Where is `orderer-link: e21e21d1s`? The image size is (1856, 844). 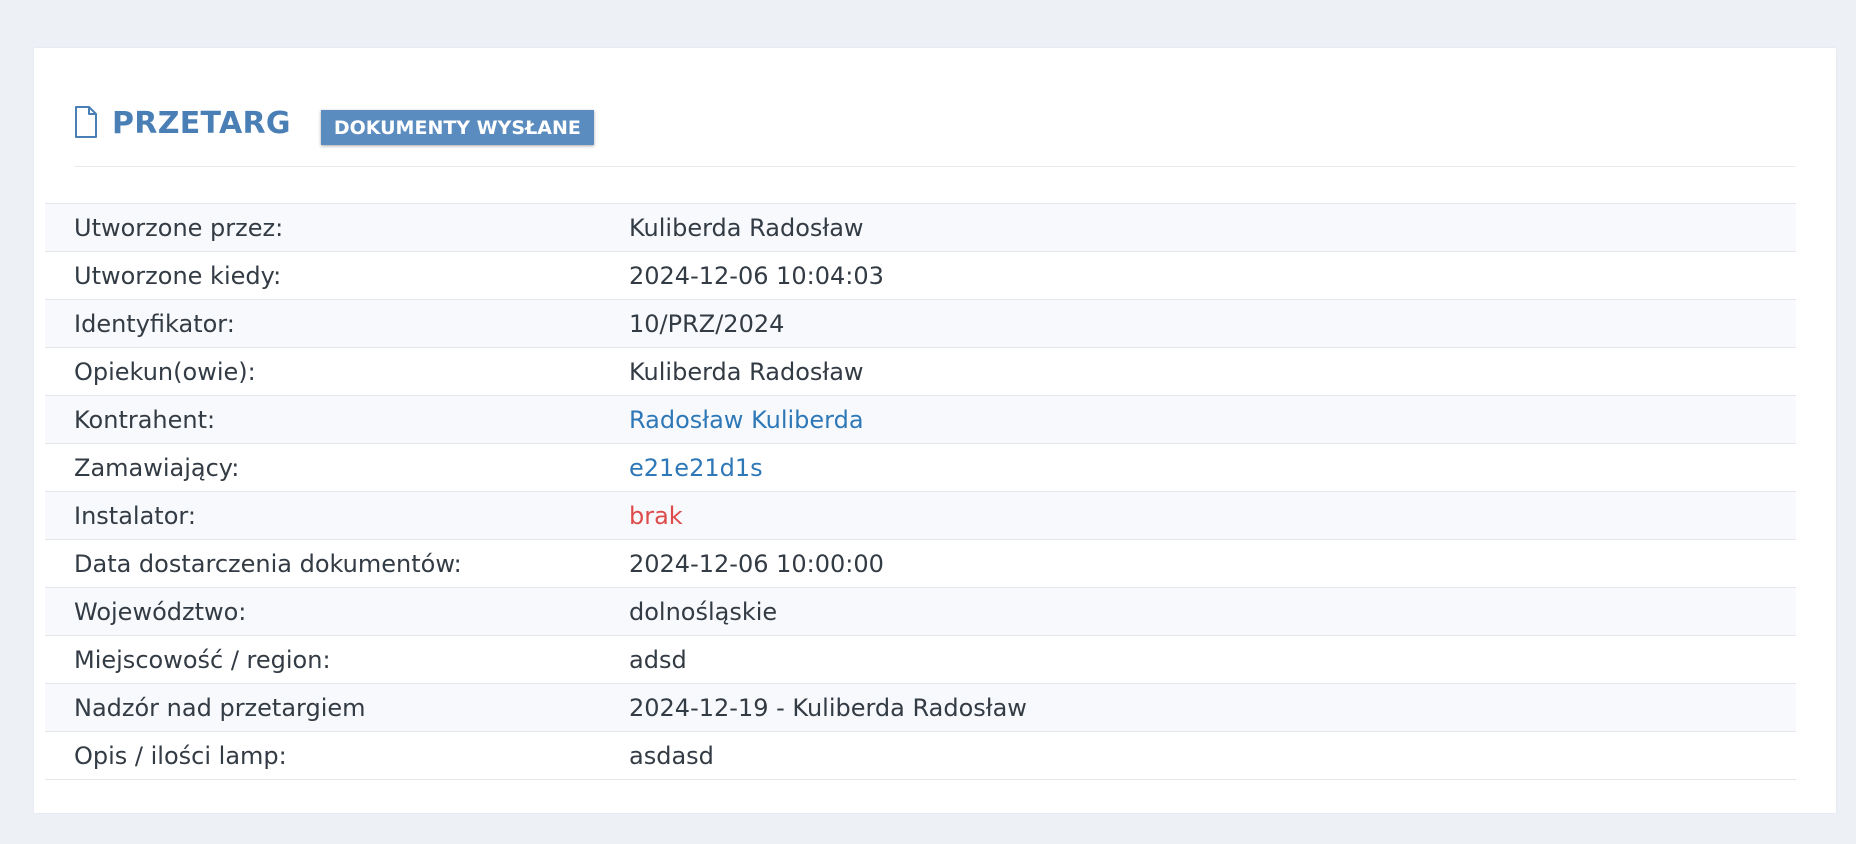
orderer-link: e21e21d1s is located at coordinates (1212, 468).